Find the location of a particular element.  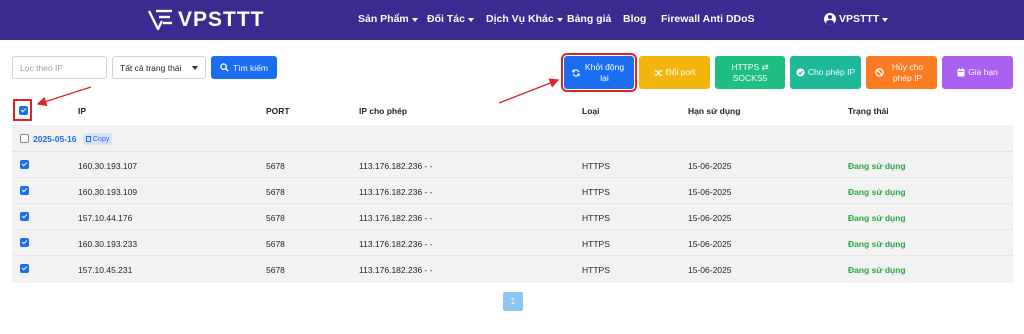

nav-item-firewall: Firewall Anti DDoS is located at coordinates (708, 19).